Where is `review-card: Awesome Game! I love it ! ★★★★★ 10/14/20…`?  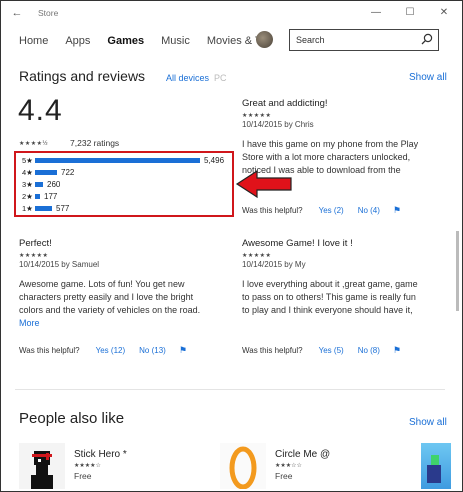
review-card: Awesome Game! I love it ! ★★★★★ 10/14/20… is located at coordinates (347, 277).